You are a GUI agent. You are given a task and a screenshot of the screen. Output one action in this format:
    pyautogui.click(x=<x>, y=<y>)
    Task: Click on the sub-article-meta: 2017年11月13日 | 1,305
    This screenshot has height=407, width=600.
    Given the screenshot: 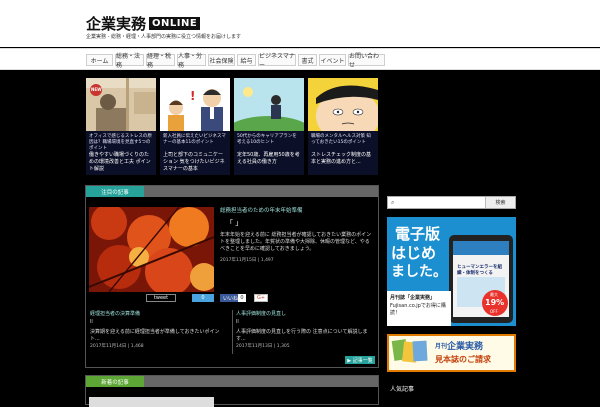 What is the action you would take?
    pyautogui.click(x=263, y=346)
    